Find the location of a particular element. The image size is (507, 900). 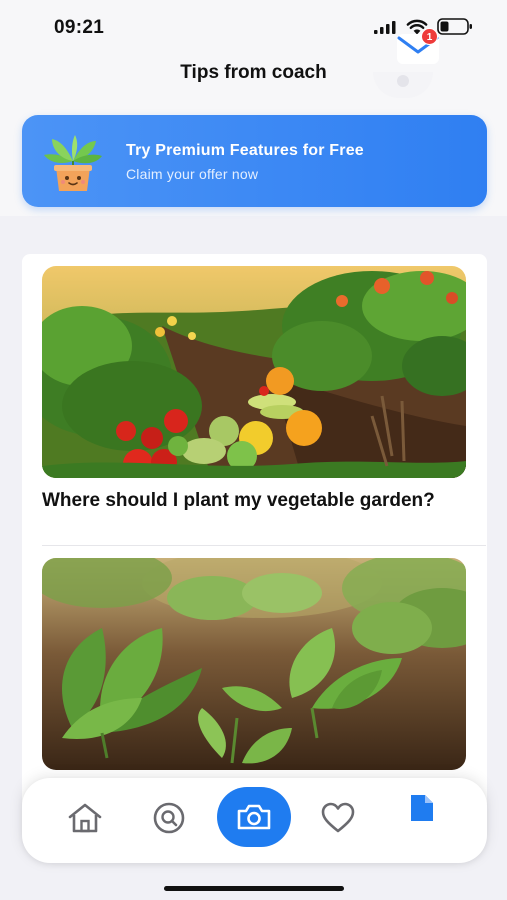

home-icon is located at coordinates (85, 818).